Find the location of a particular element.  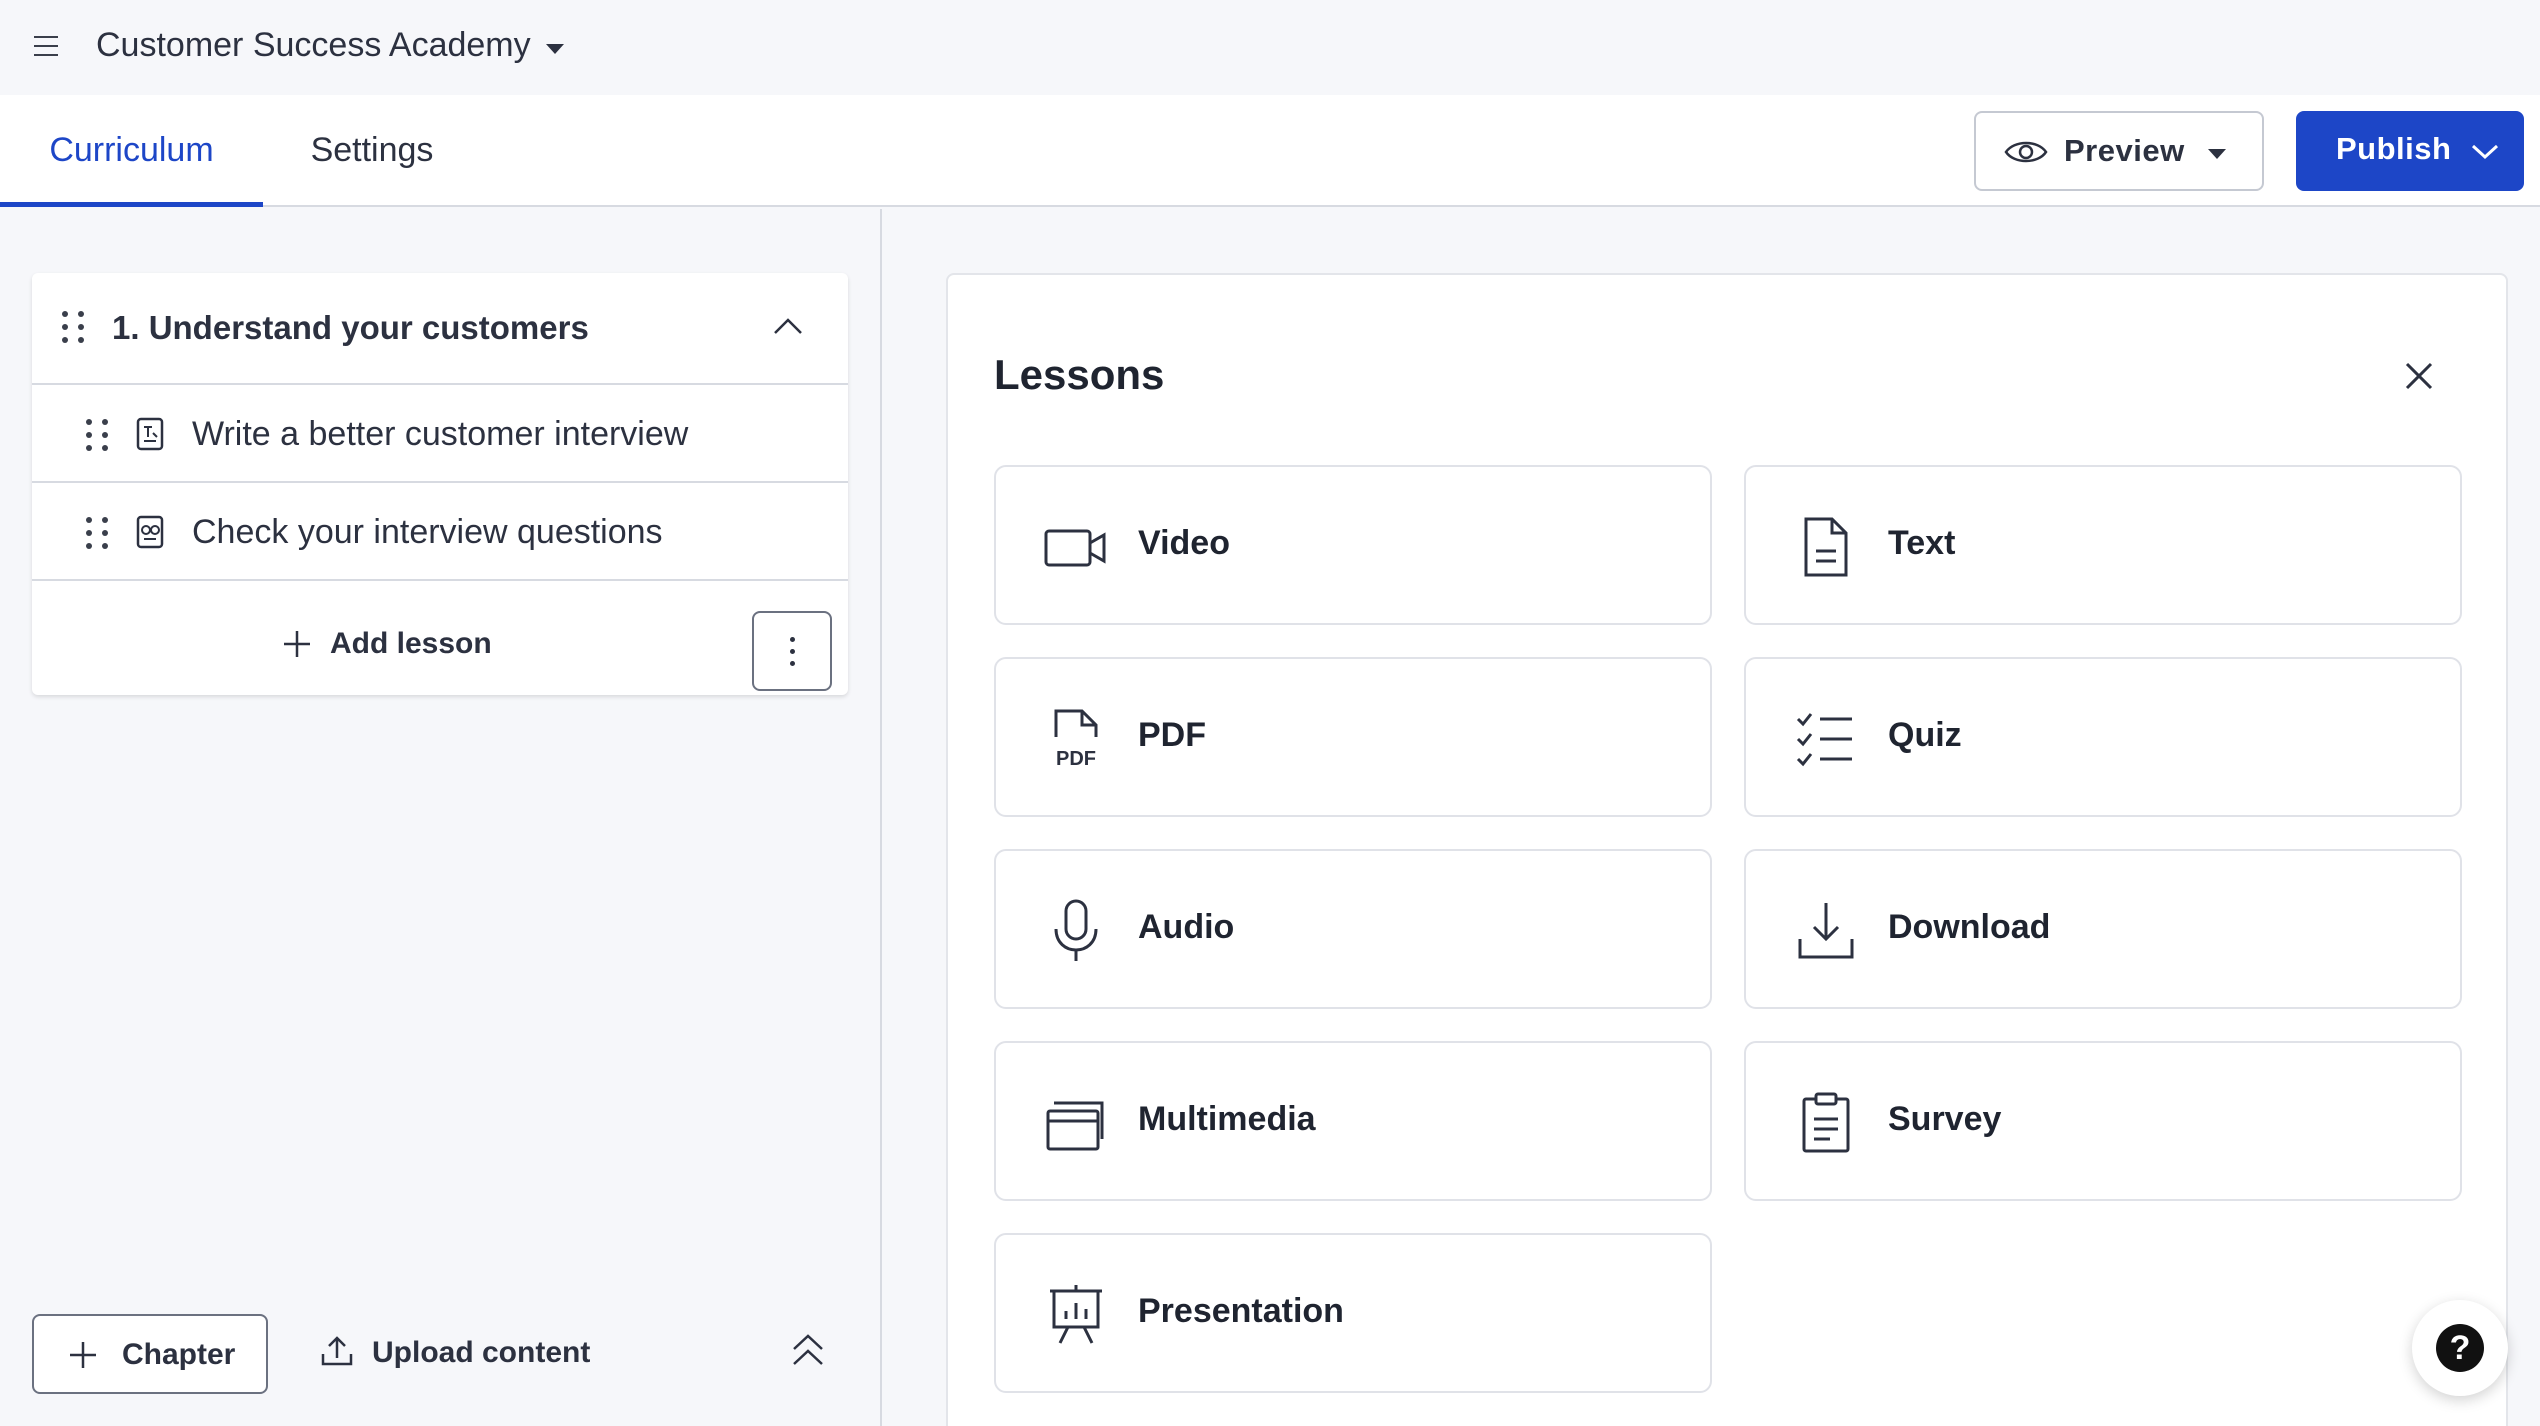

lesson-row: Check your interview questions is located at coordinates (440, 532).